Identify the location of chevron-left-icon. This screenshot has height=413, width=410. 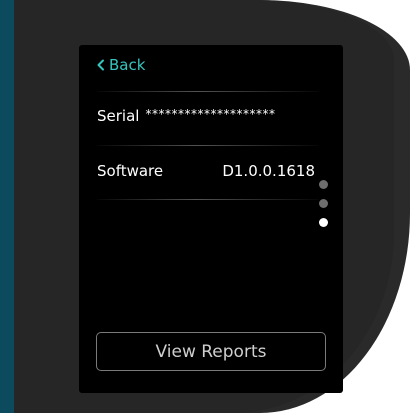
(100, 65).